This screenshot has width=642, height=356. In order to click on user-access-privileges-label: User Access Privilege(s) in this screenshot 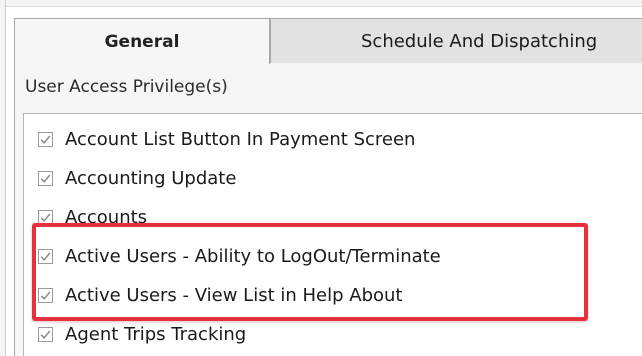, I will do `click(126, 87)`.